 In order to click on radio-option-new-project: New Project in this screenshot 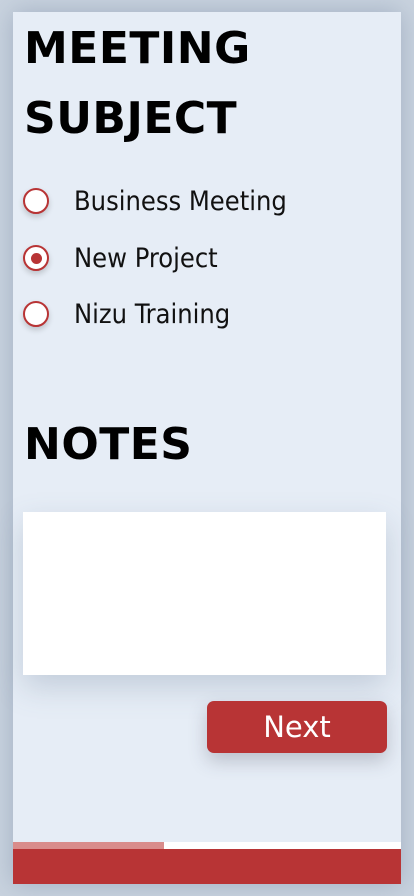, I will do `click(193, 258)`.